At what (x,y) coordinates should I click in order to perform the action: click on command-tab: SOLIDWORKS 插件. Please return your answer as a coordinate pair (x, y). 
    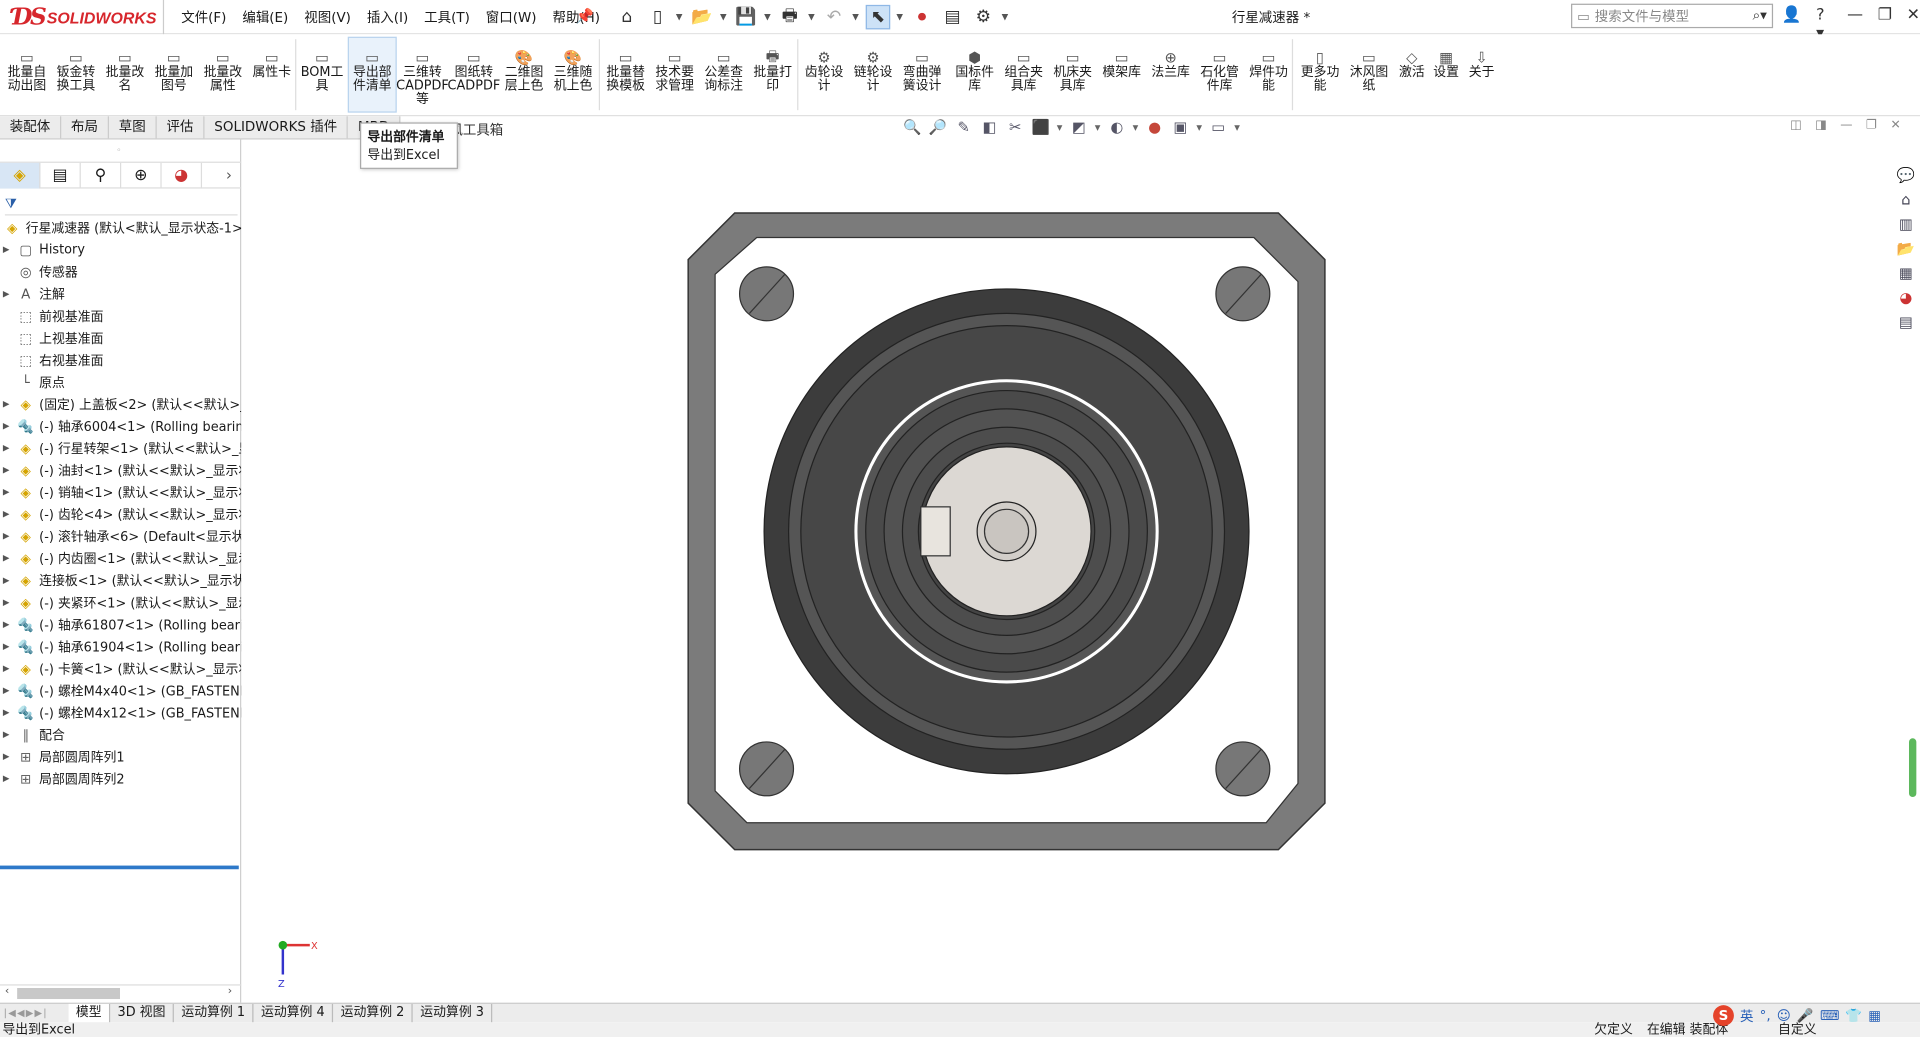
    Looking at the image, I should click on (276, 127).